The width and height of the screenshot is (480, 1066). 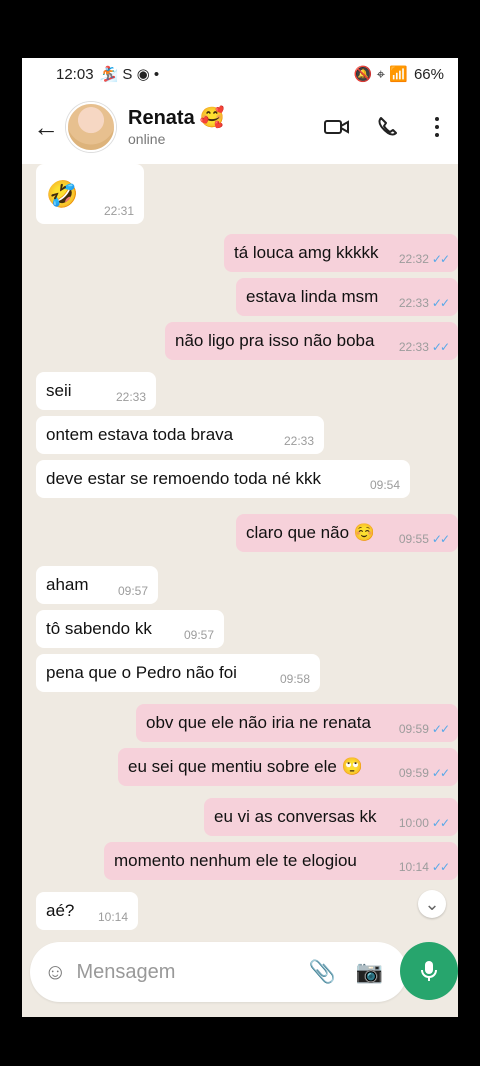 What do you see at coordinates (55, 972) in the screenshot?
I see `emoji-icon: ☺` at bounding box center [55, 972].